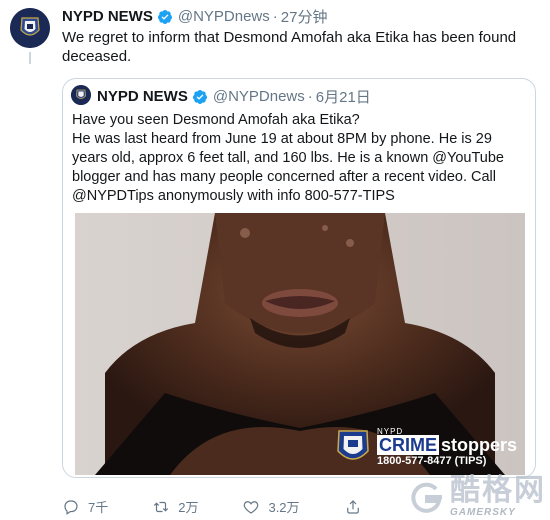 The width and height of the screenshot is (550, 520). Describe the element at coordinates (426, 497) in the screenshot. I see `gamersky-logo-icon` at that location.